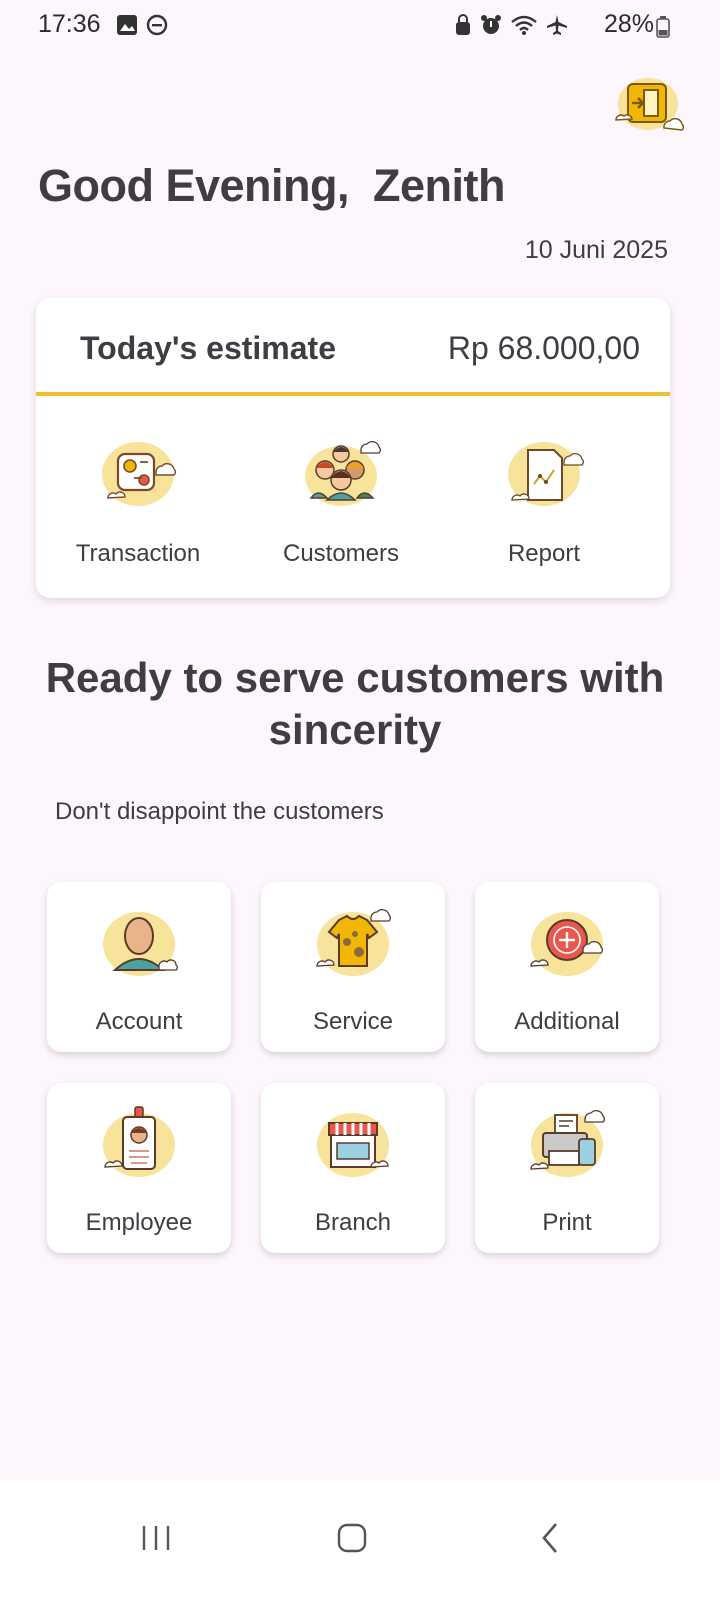 This screenshot has width=720, height=1600. I want to click on logout-button, so click(648, 104).